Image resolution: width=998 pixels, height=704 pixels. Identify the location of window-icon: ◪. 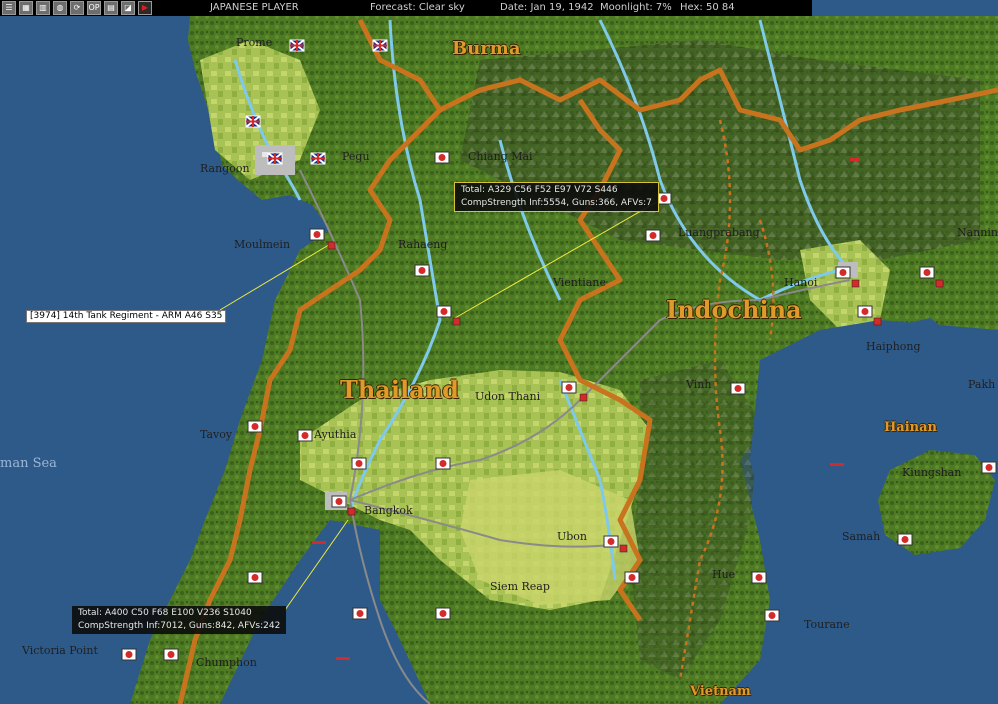
(128, 8).